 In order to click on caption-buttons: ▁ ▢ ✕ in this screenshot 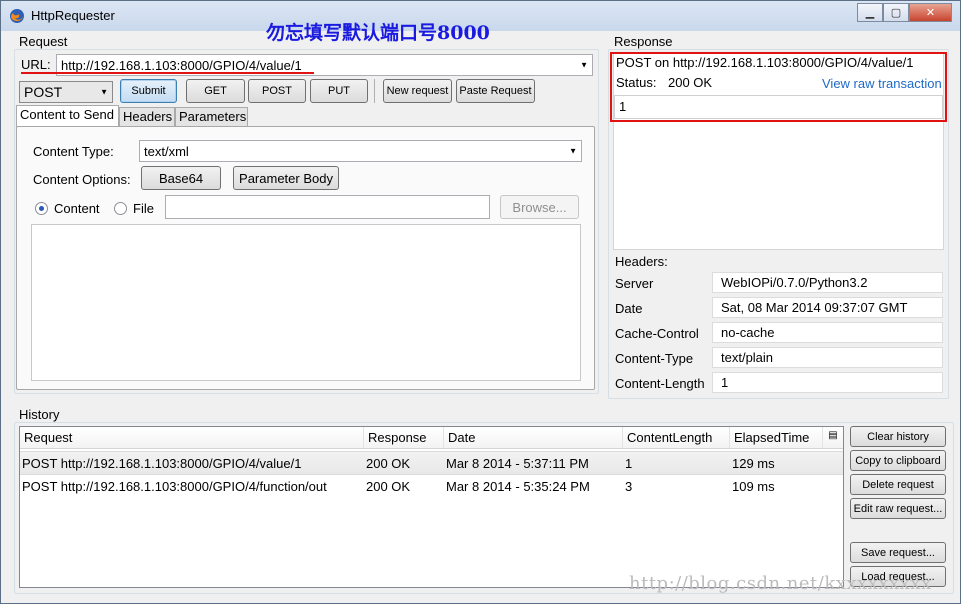, I will do `click(904, 12)`.